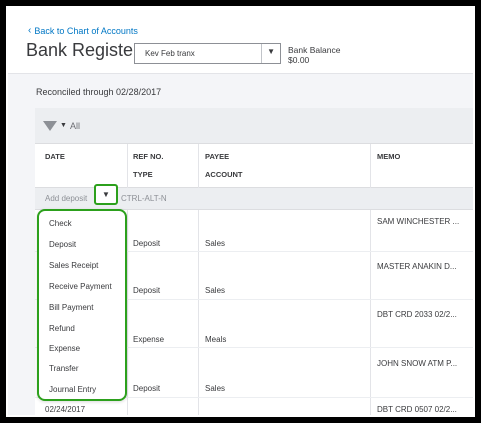  What do you see at coordinates (148, 157) in the screenshot?
I see `col-ref-no: REF NO.` at bounding box center [148, 157].